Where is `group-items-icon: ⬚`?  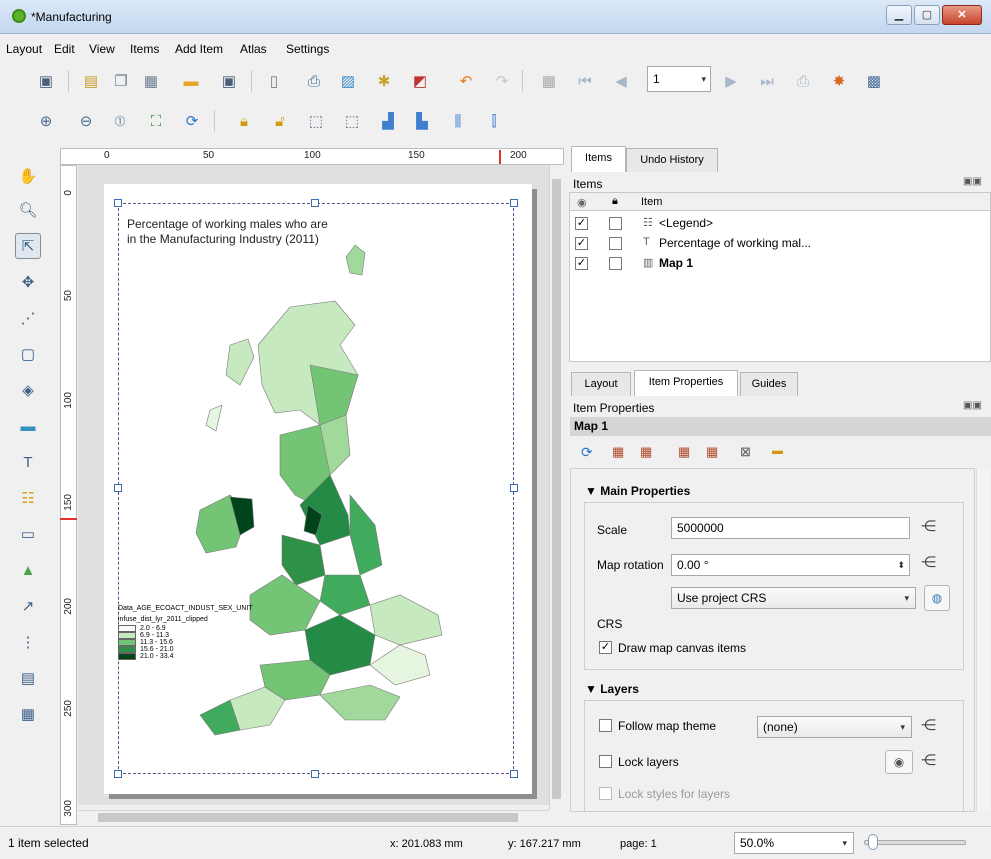
group-items-icon: ⬚ is located at coordinates (316, 121).